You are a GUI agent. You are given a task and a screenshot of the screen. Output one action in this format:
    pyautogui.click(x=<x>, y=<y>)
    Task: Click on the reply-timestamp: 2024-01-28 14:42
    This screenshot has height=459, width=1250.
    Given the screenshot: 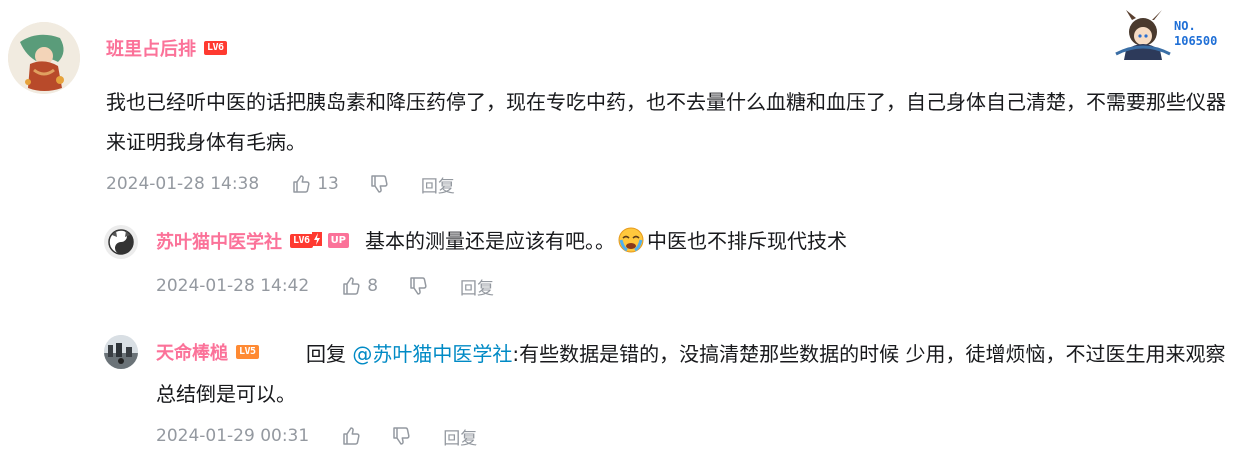 What is the action you would take?
    pyautogui.click(x=233, y=286)
    